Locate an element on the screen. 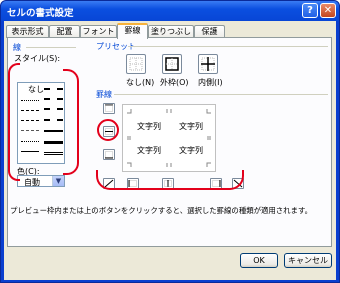 This screenshot has height=283, width=340. style-medium-dash-dot-dot-option is located at coordinates (53, 89).